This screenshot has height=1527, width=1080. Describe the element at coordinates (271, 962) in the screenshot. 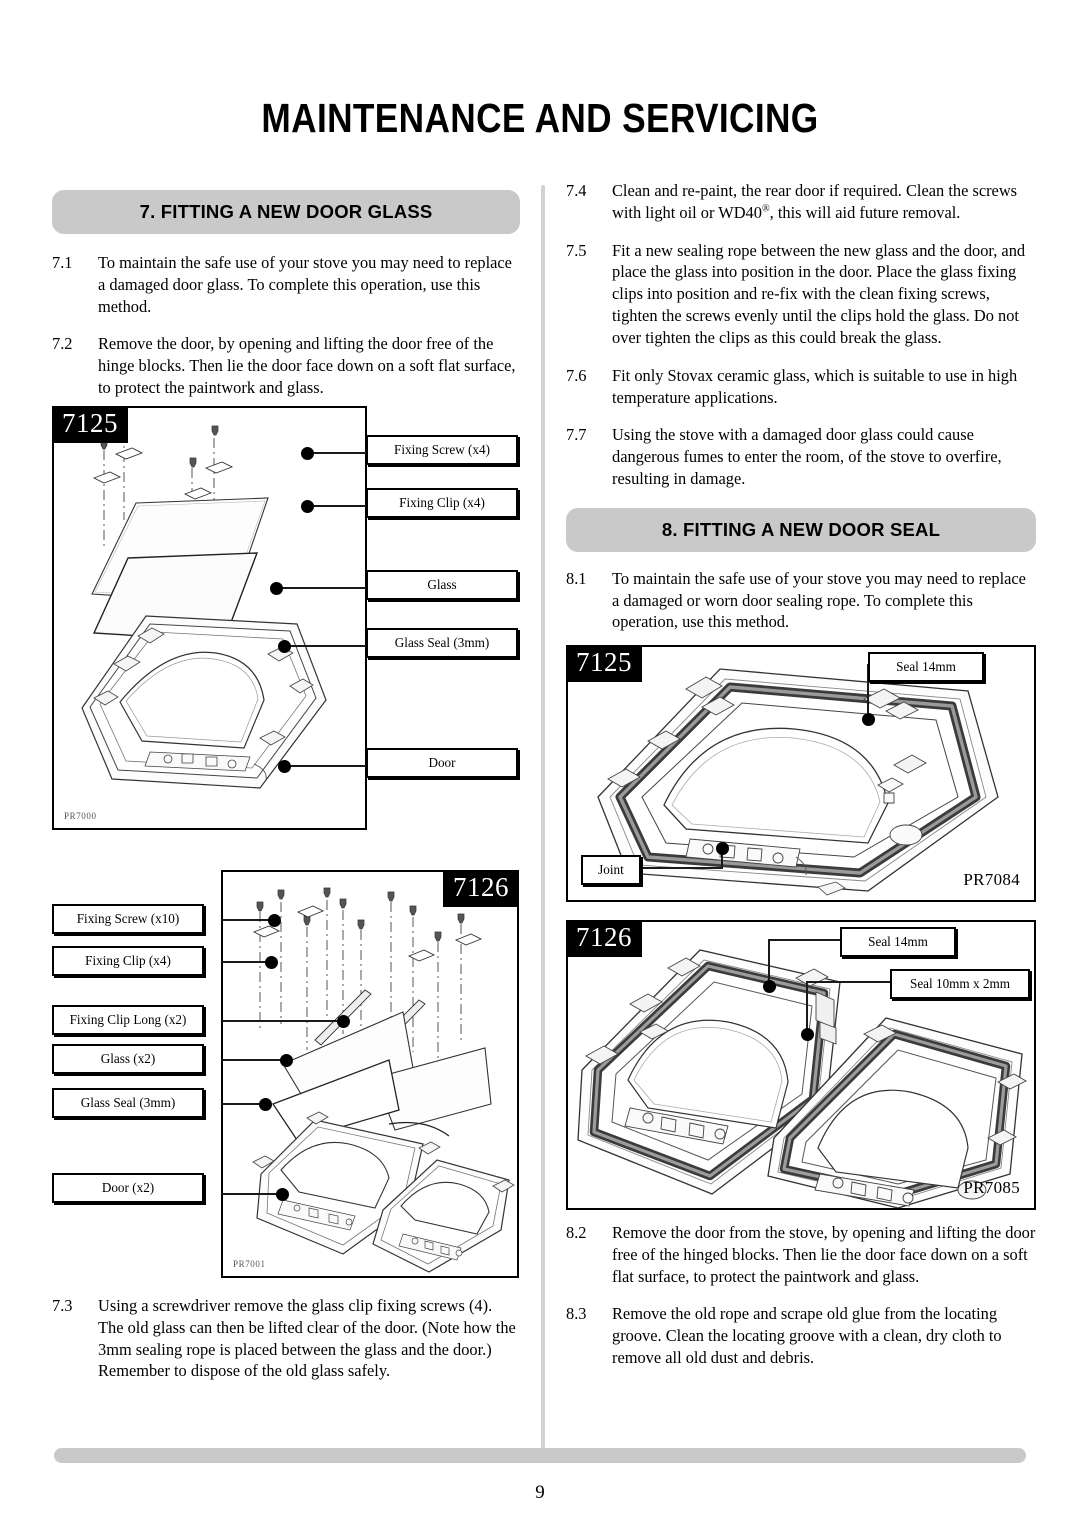

I see `callout-dot-fixing-clip-x4` at that location.